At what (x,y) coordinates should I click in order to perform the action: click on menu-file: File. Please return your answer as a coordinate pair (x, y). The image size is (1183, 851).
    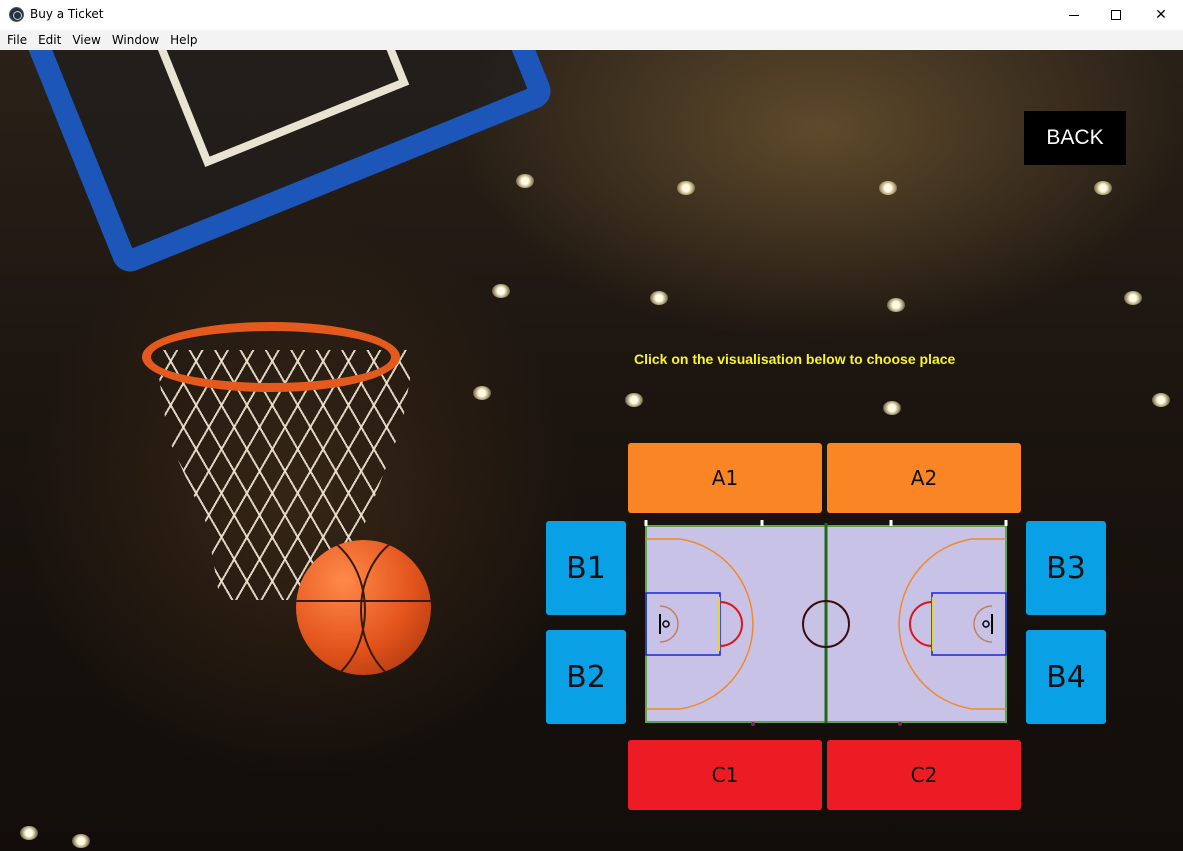
    Looking at the image, I should click on (17, 40).